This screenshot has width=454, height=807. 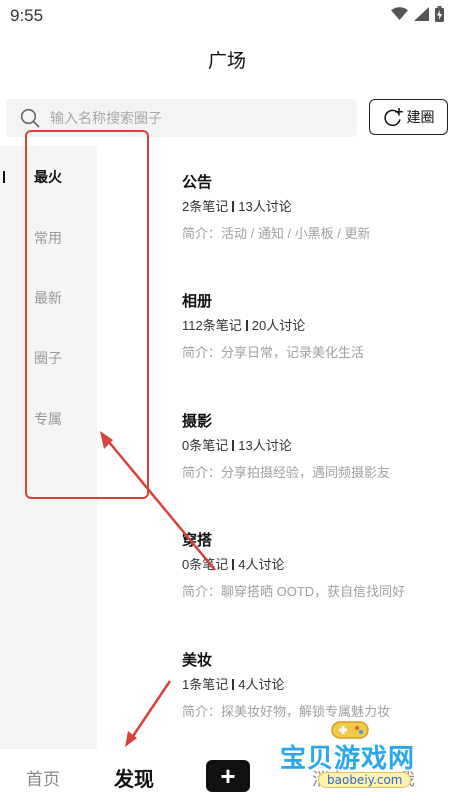 What do you see at coordinates (205, 684) in the screenshot?
I see `circle-notes: 1条笔记` at bounding box center [205, 684].